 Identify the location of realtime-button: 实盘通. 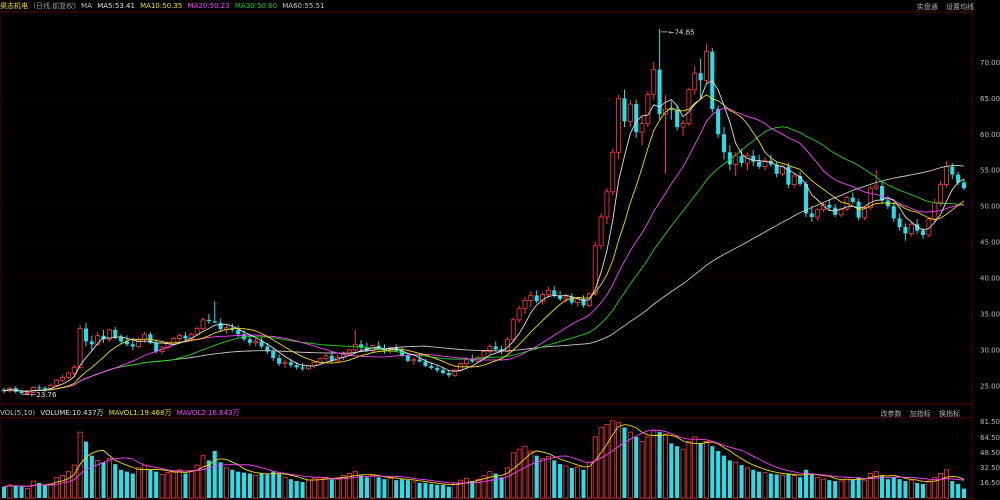
(927, 7).